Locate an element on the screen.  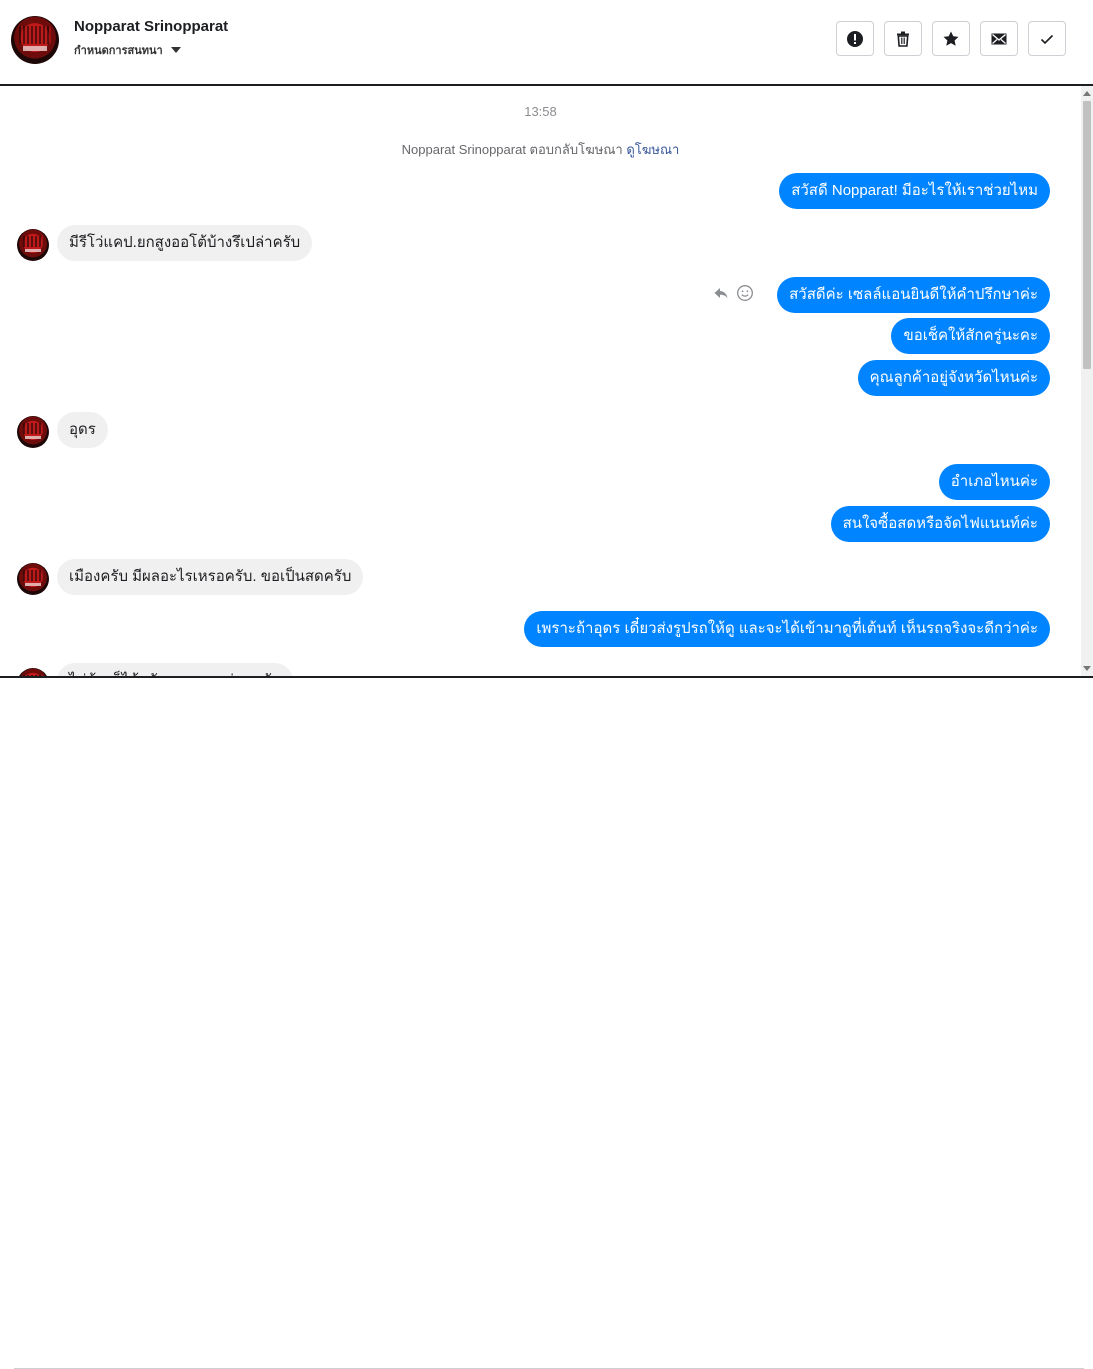
checkmark-icon is located at coordinates (1047, 39).